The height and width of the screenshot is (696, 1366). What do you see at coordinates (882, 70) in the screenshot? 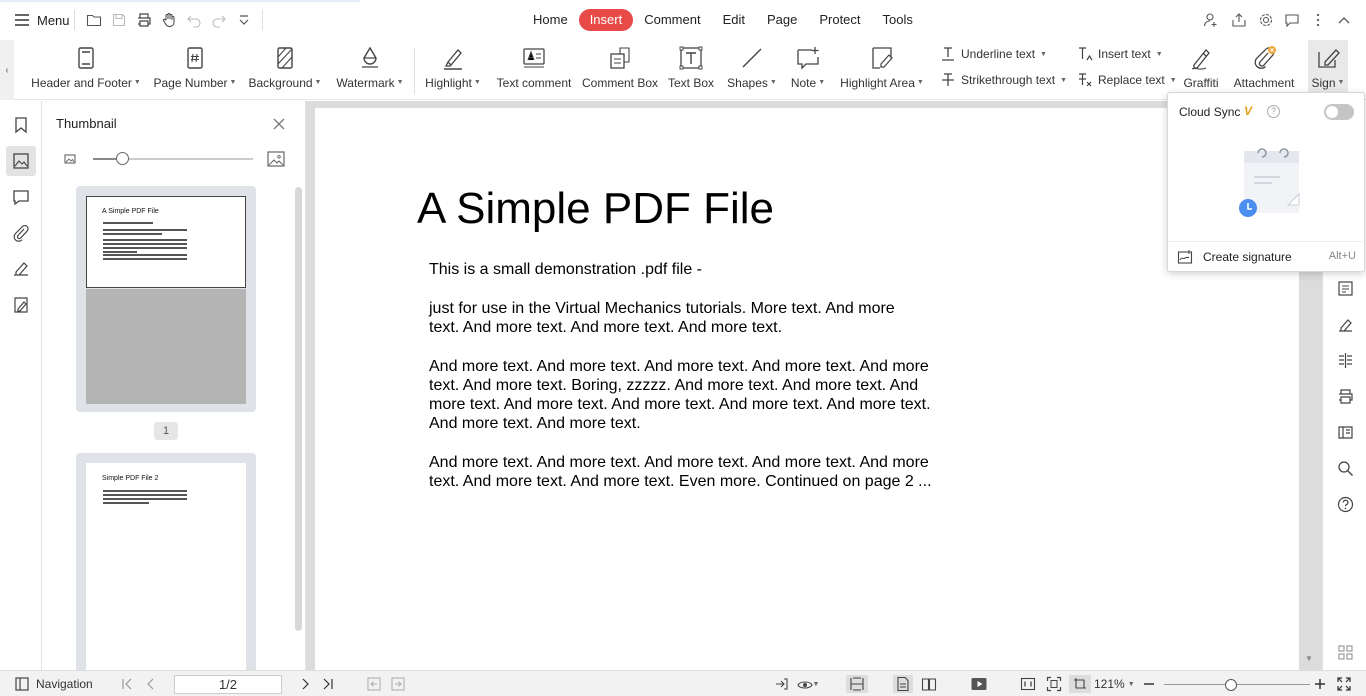
I see `highlight-area-button: Highlight Area ▼` at bounding box center [882, 70].